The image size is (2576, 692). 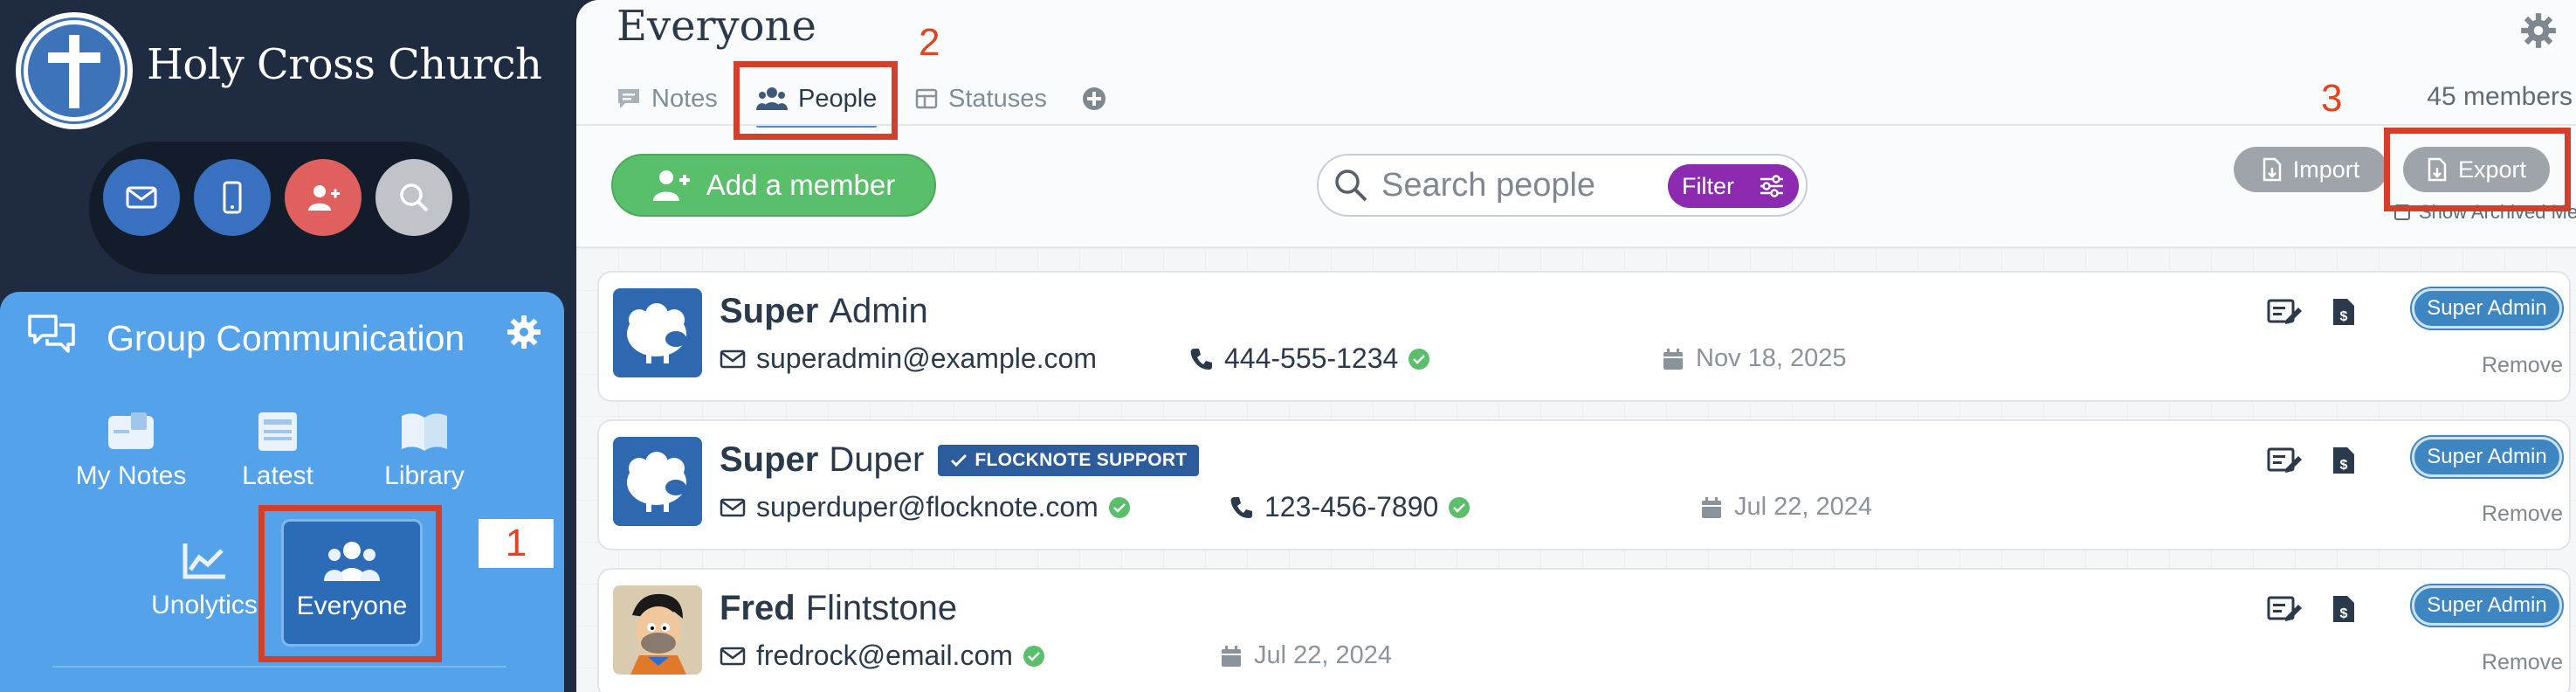 I want to click on tab-notes: Notes, so click(x=667, y=99).